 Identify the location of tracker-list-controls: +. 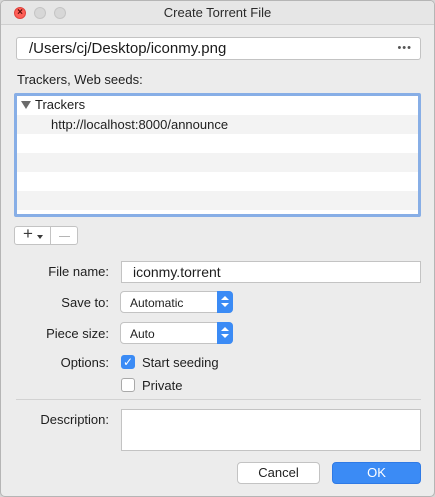
(46, 234).